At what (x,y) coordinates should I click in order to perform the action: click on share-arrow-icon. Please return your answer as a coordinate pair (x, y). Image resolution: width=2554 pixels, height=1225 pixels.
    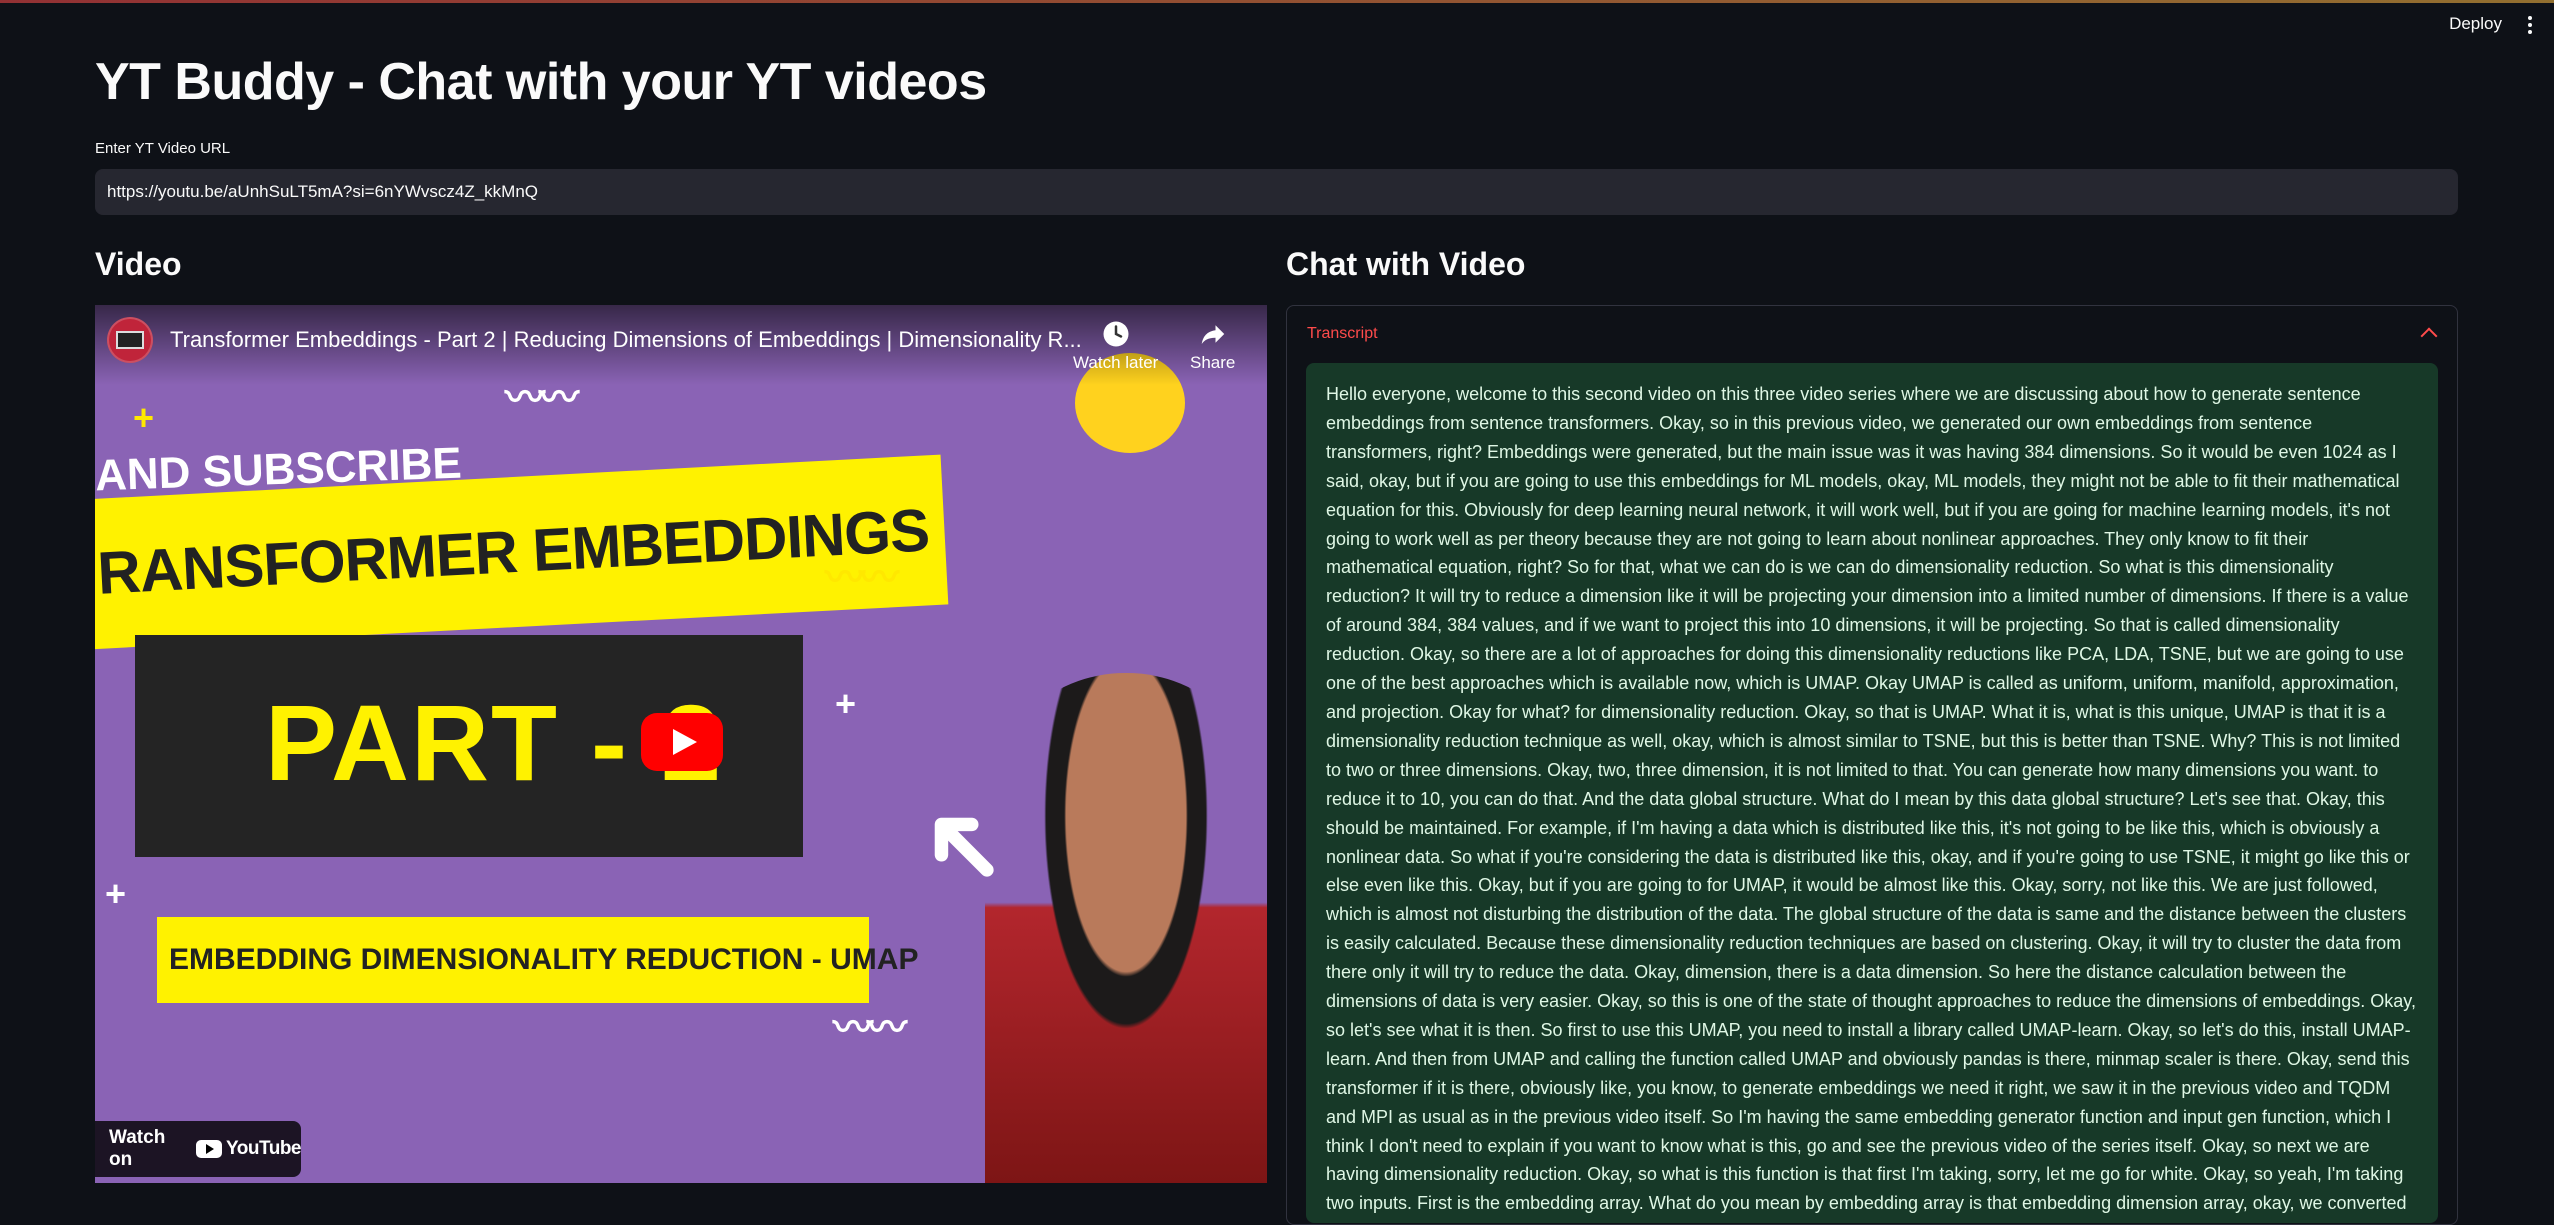
    Looking at the image, I should click on (1212, 334).